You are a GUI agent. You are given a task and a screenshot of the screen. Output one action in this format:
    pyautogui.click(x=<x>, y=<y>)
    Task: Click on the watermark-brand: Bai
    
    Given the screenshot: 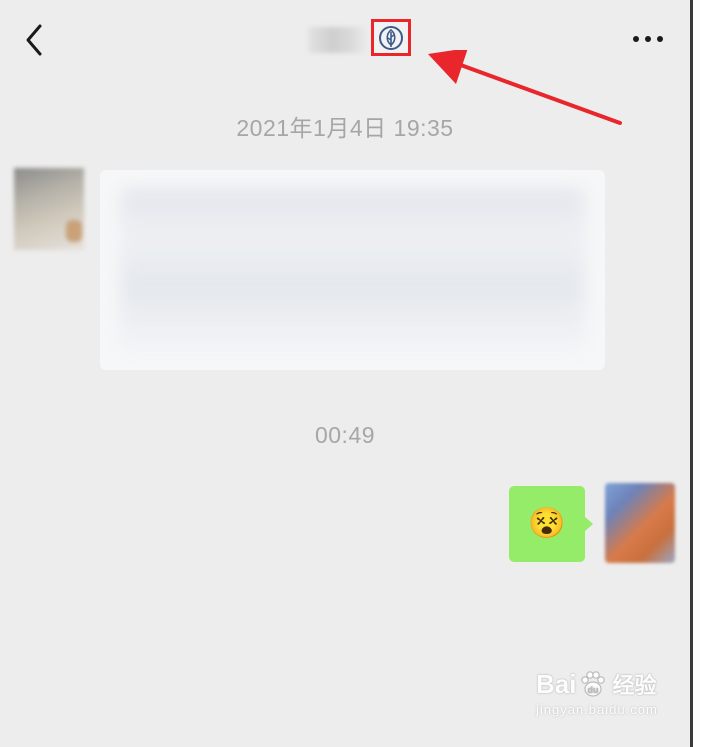 What is the action you would take?
    pyautogui.click(x=556, y=683)
    